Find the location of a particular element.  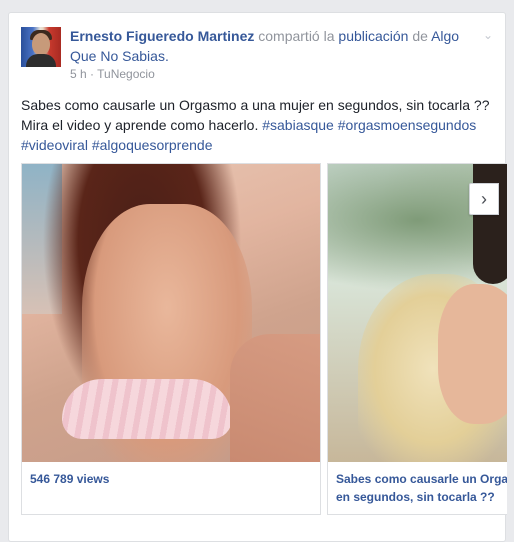

hashtag: #algoquesorprende is located at coordinates (152, 145).